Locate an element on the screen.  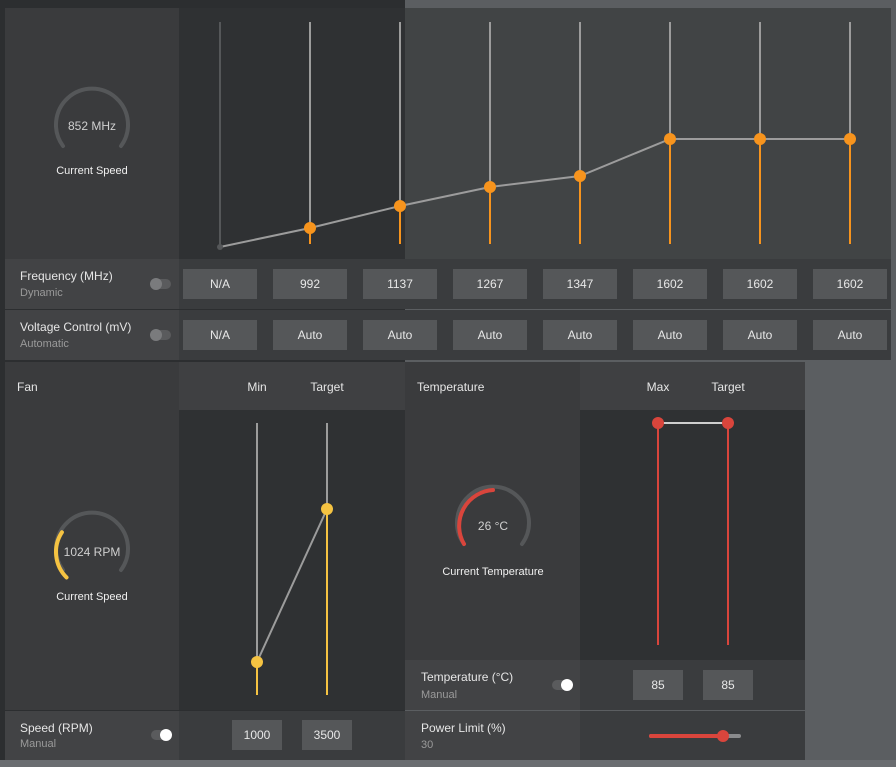
voltage-toggle is located at coordinates (160, 335).